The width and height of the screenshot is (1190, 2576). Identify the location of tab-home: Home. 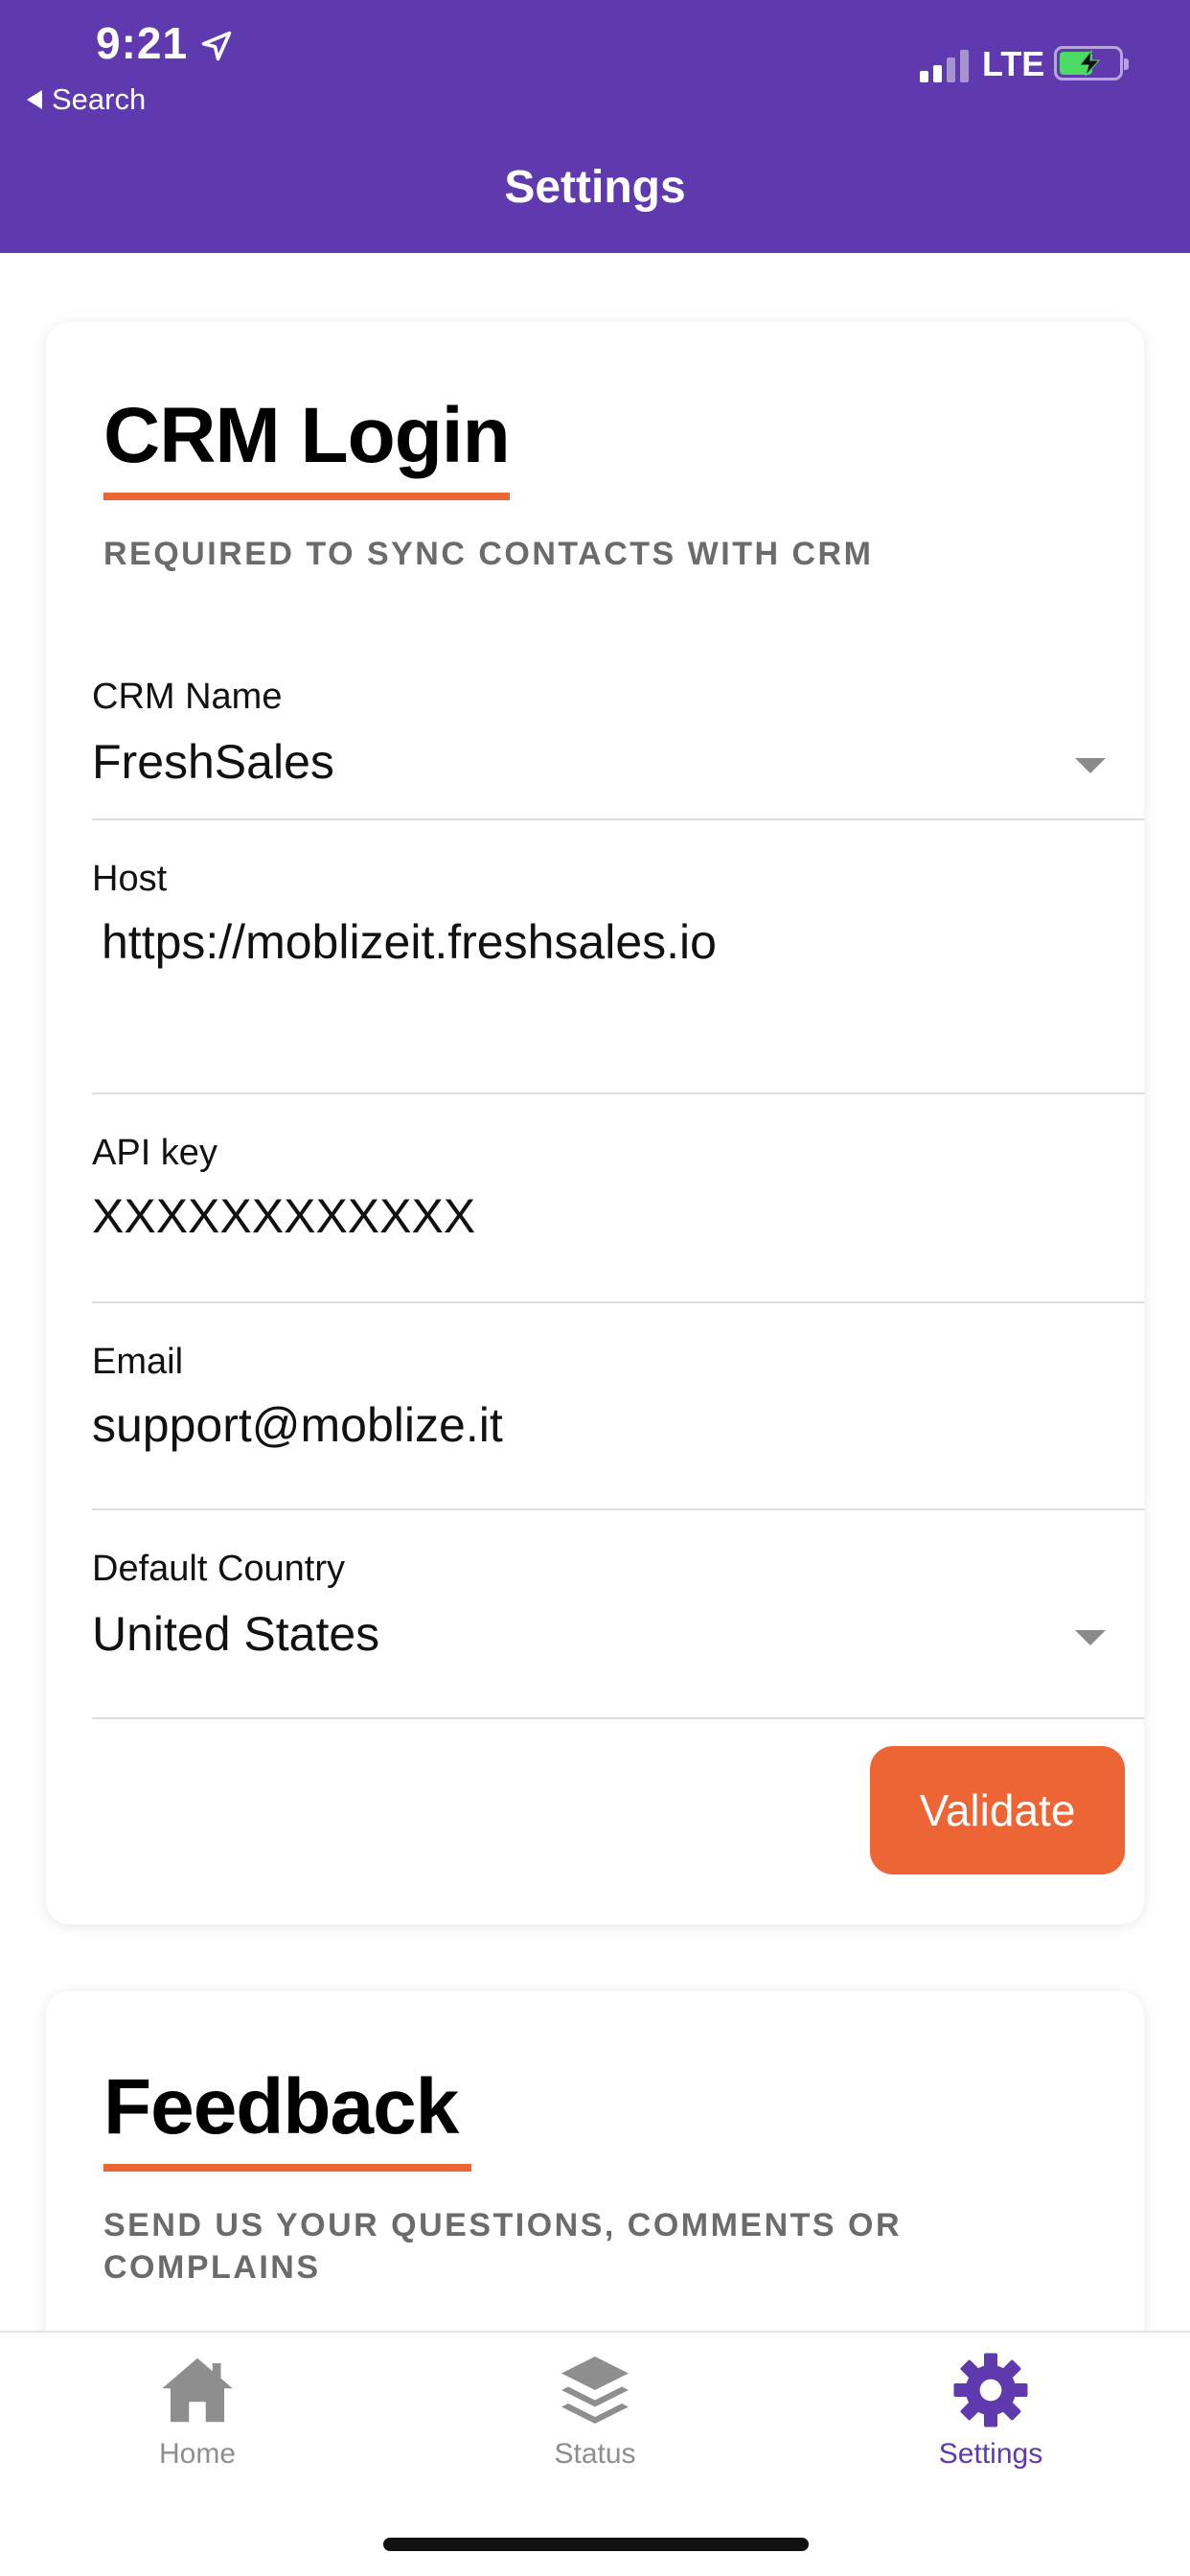
(197, 2410).